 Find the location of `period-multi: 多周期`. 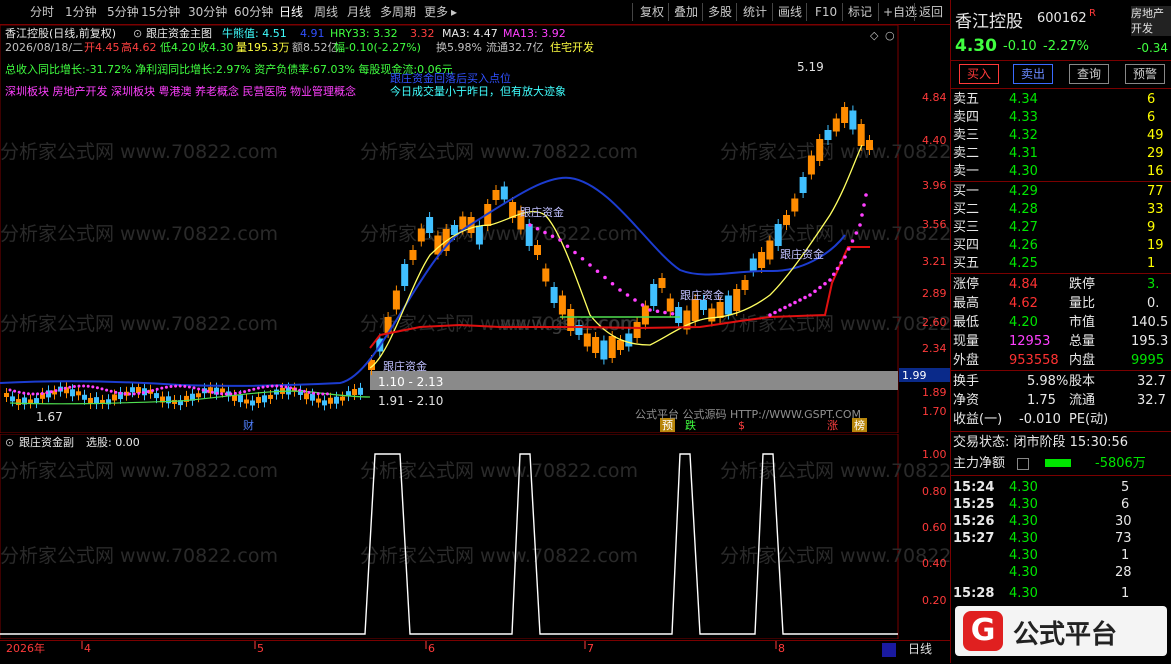

period-multi: 多周期 is located at coordinates (398, 12).